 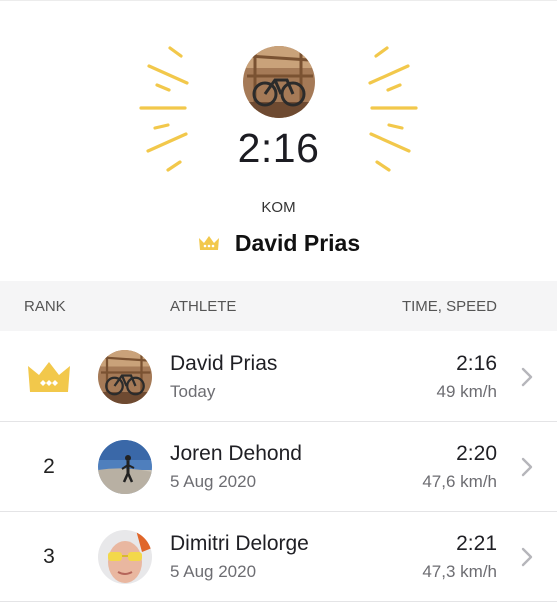 What do you see at coordinates (224, 363) in the screenshot?
I see `athlete-name: David Prias` at bounding box center [224, 363].